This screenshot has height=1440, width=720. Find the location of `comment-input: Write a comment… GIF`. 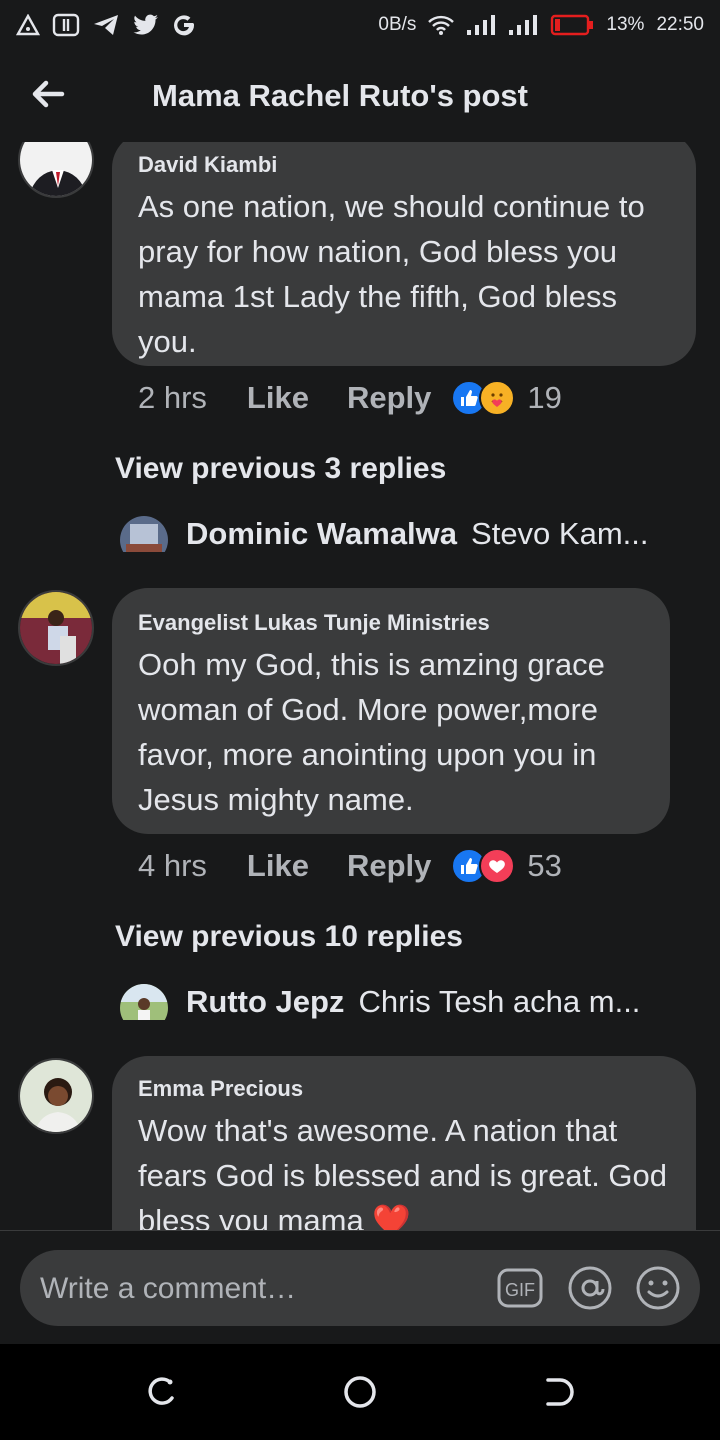

comment-input: Write a comment… GIF is located at coordinates (360, 1288).